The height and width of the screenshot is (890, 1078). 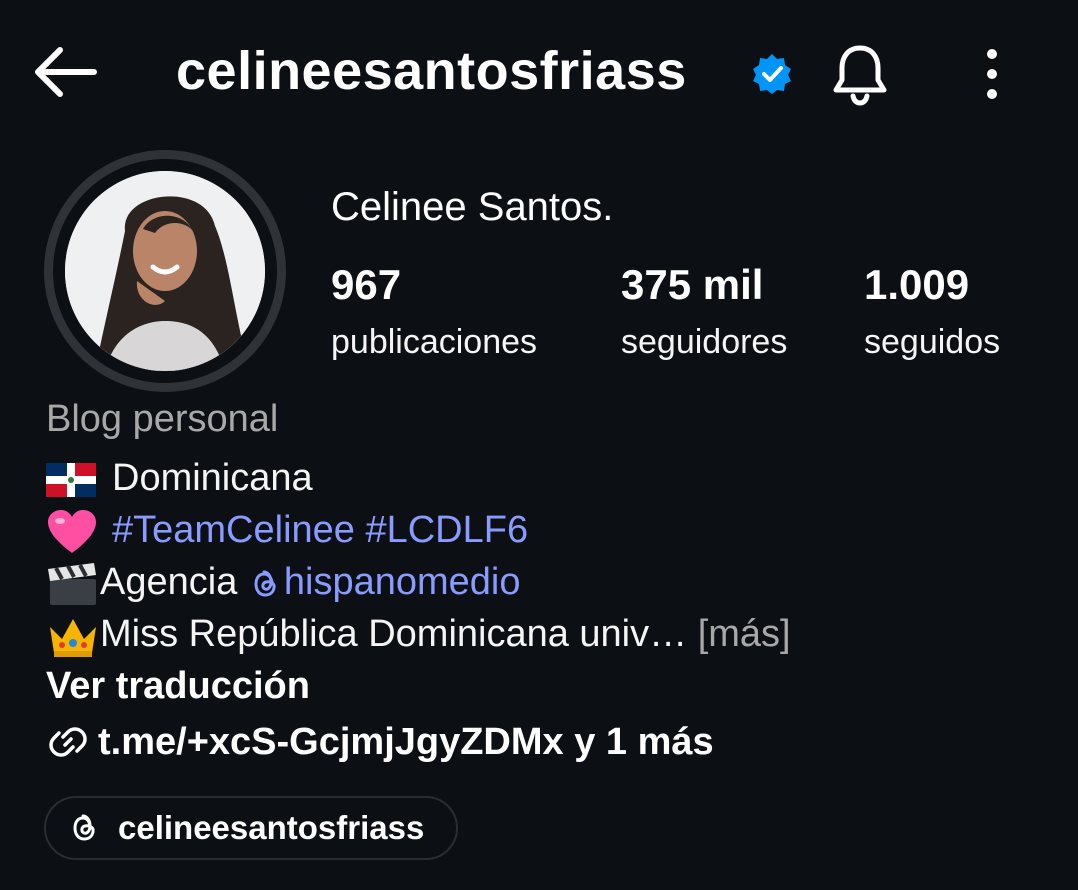 I want to click on more-options-button, so click(x=992, y=74).